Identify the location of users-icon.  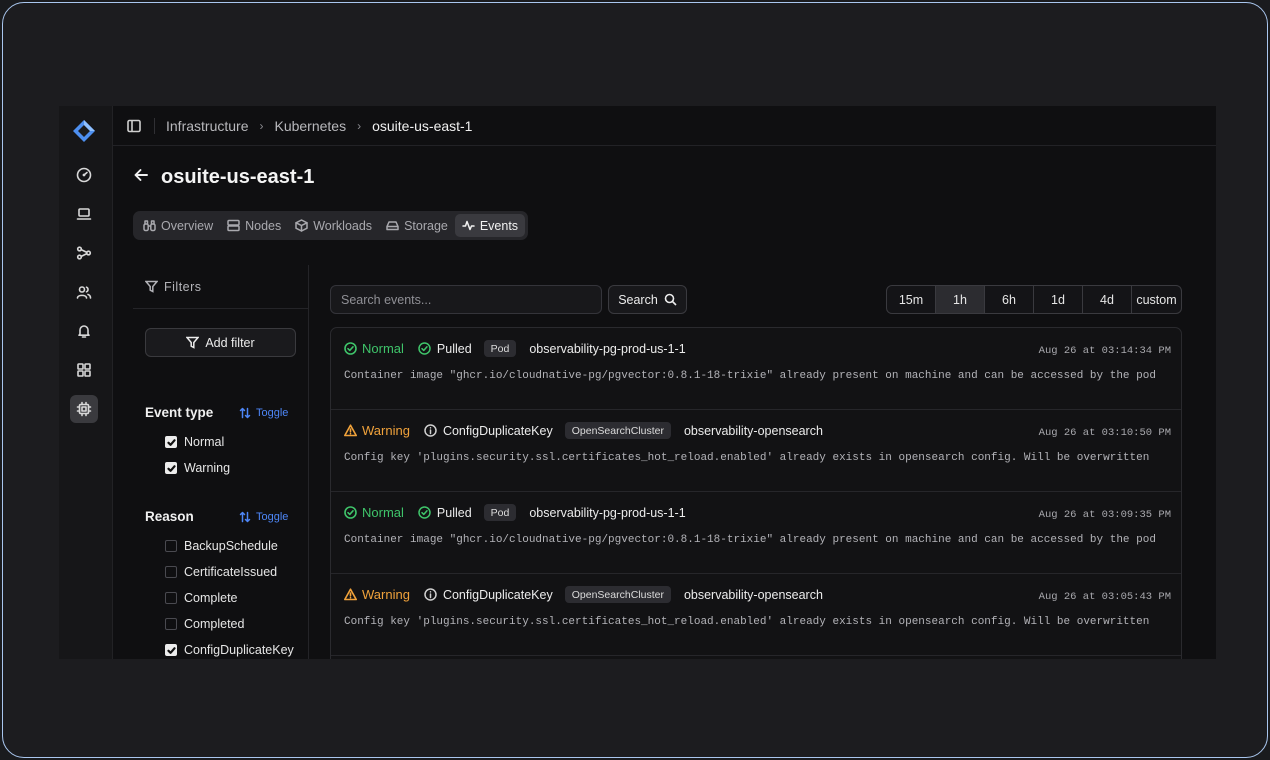
(84, 292).